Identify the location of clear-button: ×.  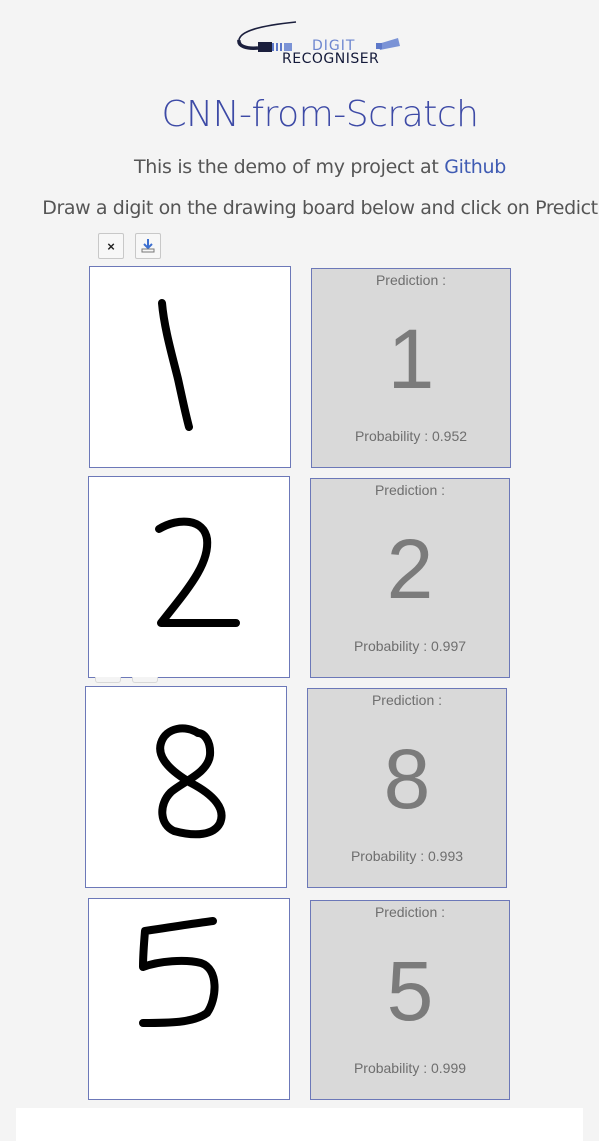
(111, 246).